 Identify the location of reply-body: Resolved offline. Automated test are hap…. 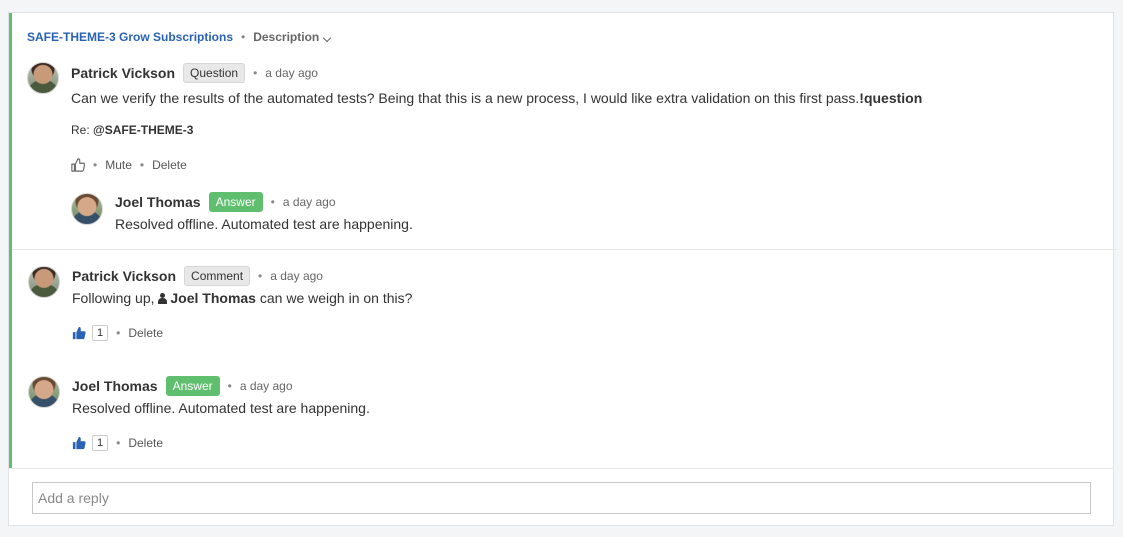
(264, 224).